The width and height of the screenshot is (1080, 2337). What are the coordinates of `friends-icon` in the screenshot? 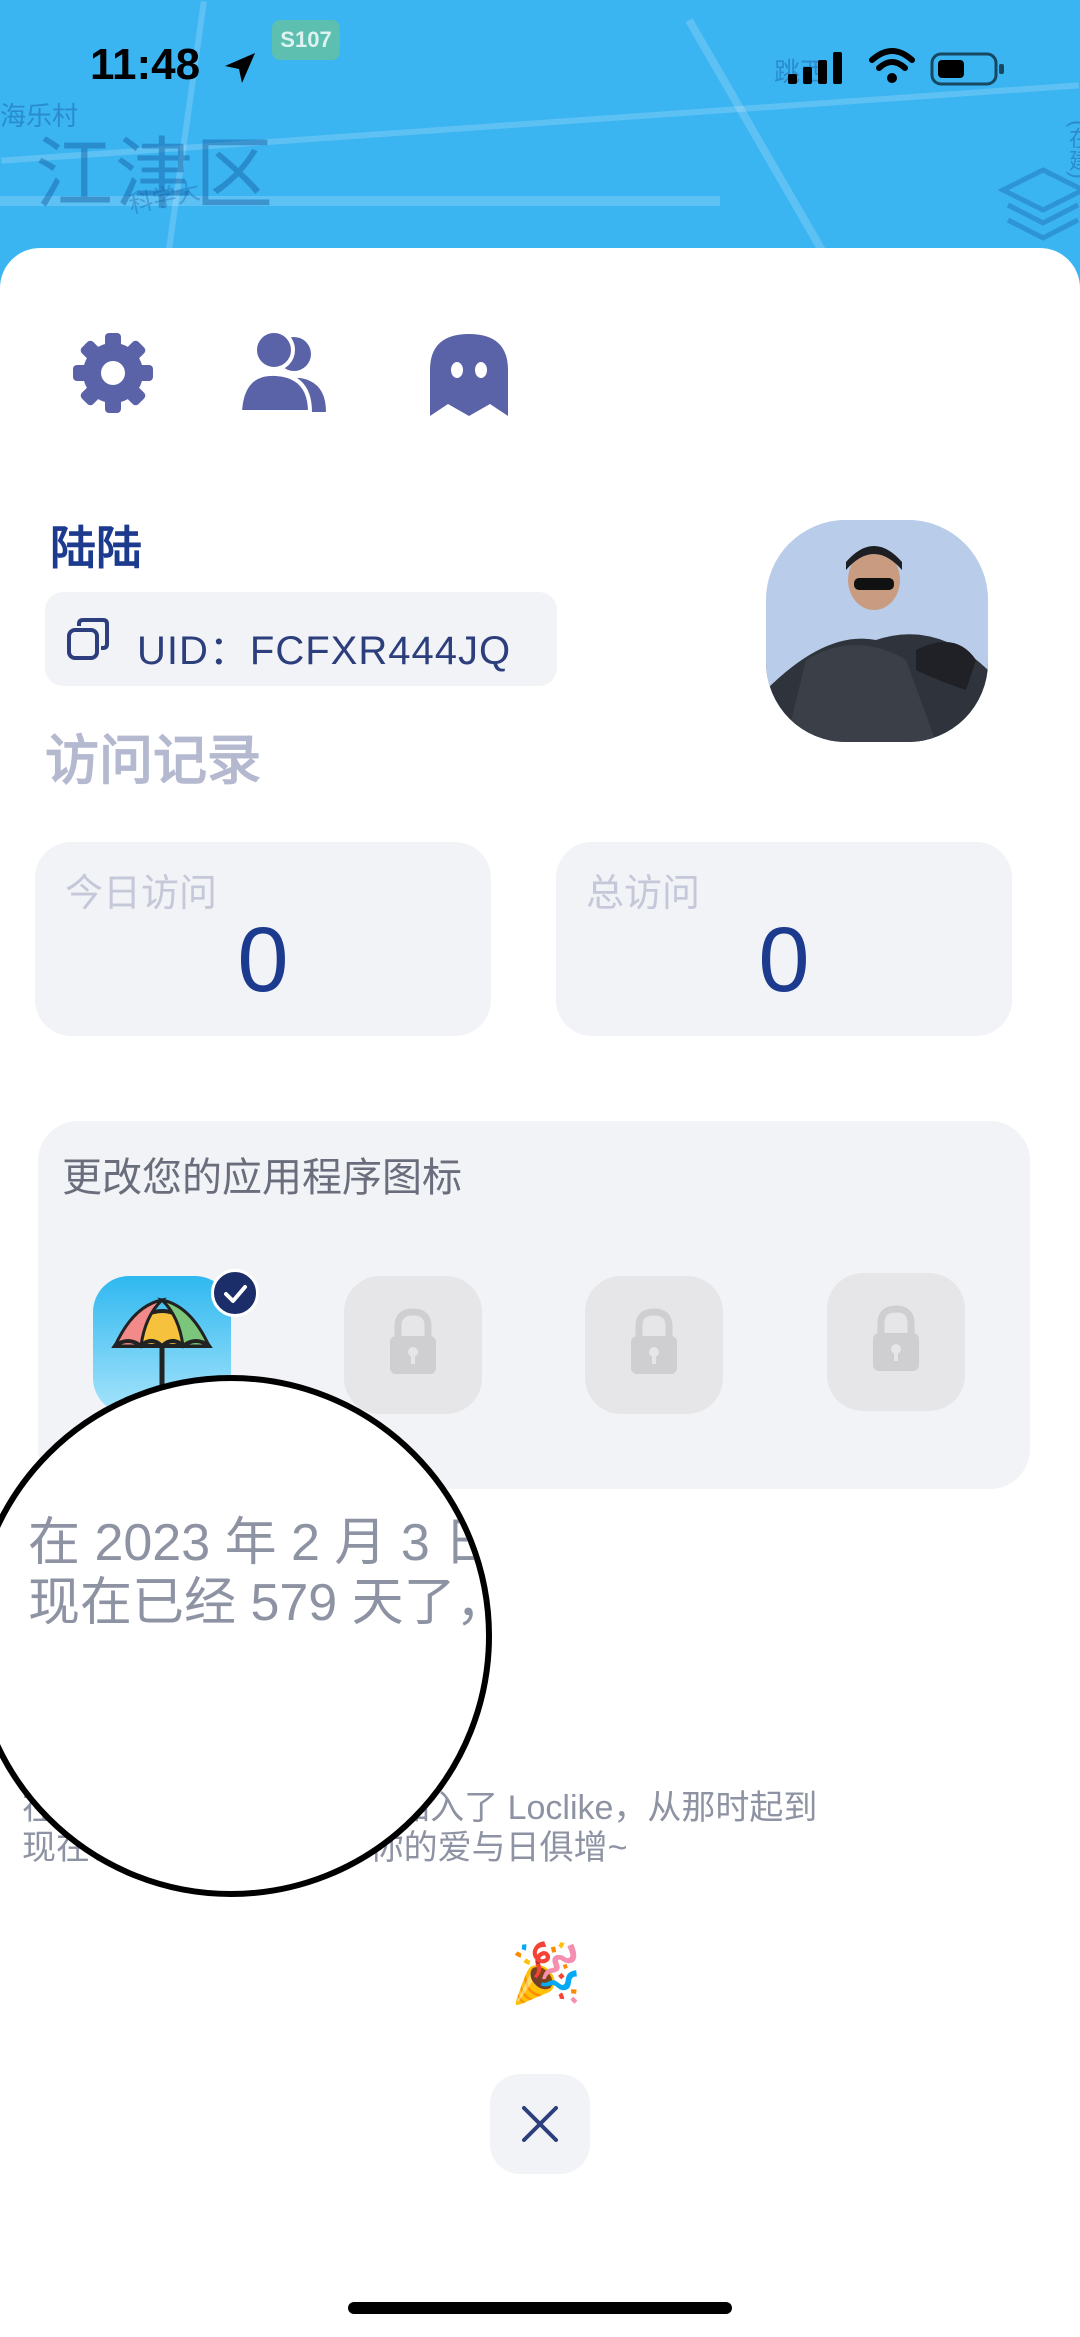 It's located at (283, 373).